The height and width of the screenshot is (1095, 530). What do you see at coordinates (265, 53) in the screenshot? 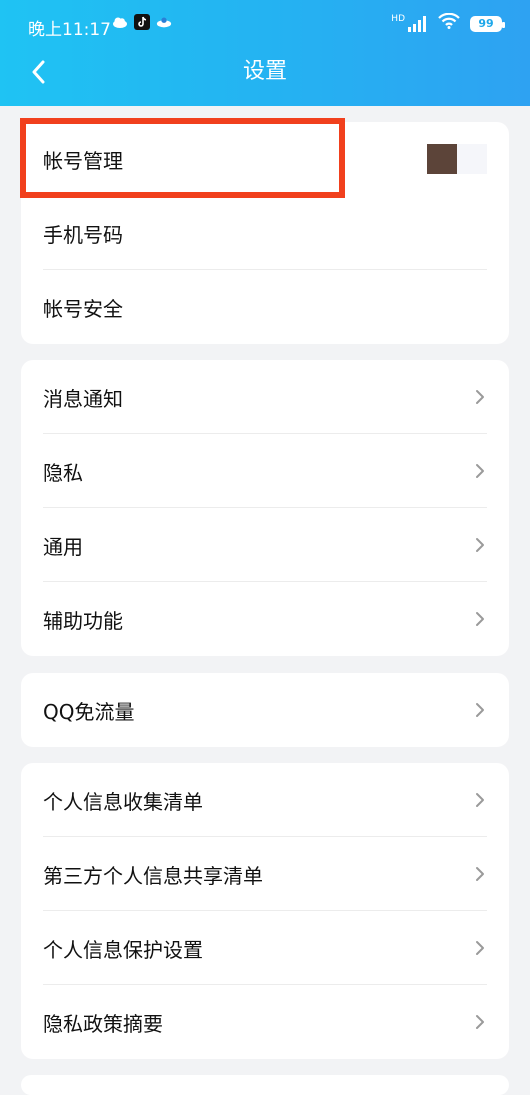
I see `header-bar: 晚上11:17 HD 99 设置` at bounding box center [265, 53].